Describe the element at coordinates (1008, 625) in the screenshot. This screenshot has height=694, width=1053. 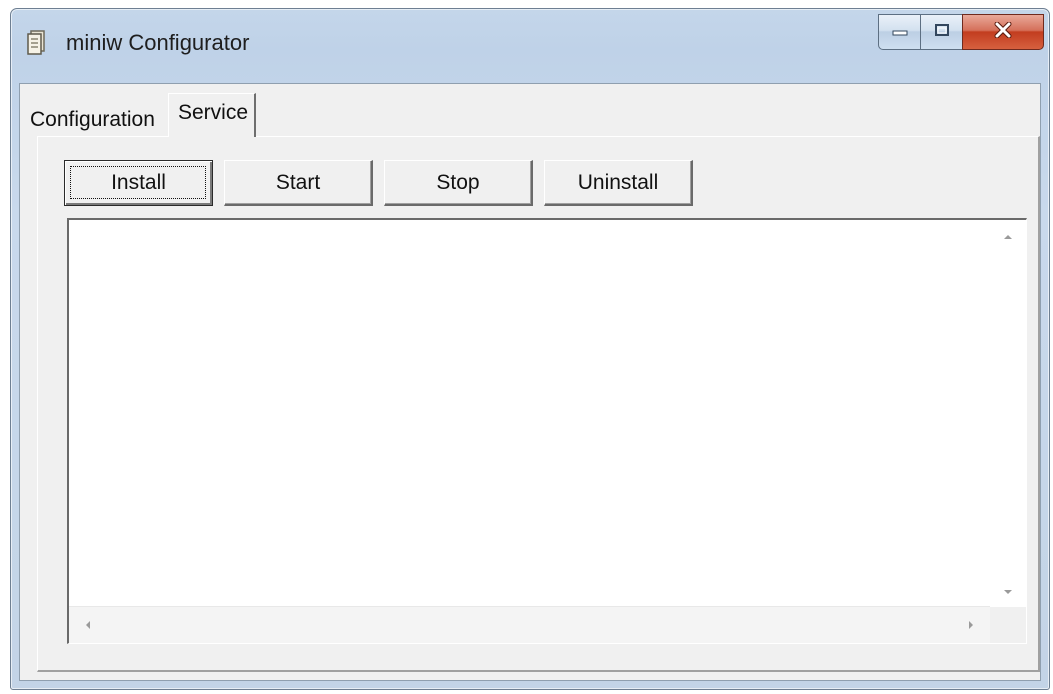
I see `scrollbar-corner` at that location.